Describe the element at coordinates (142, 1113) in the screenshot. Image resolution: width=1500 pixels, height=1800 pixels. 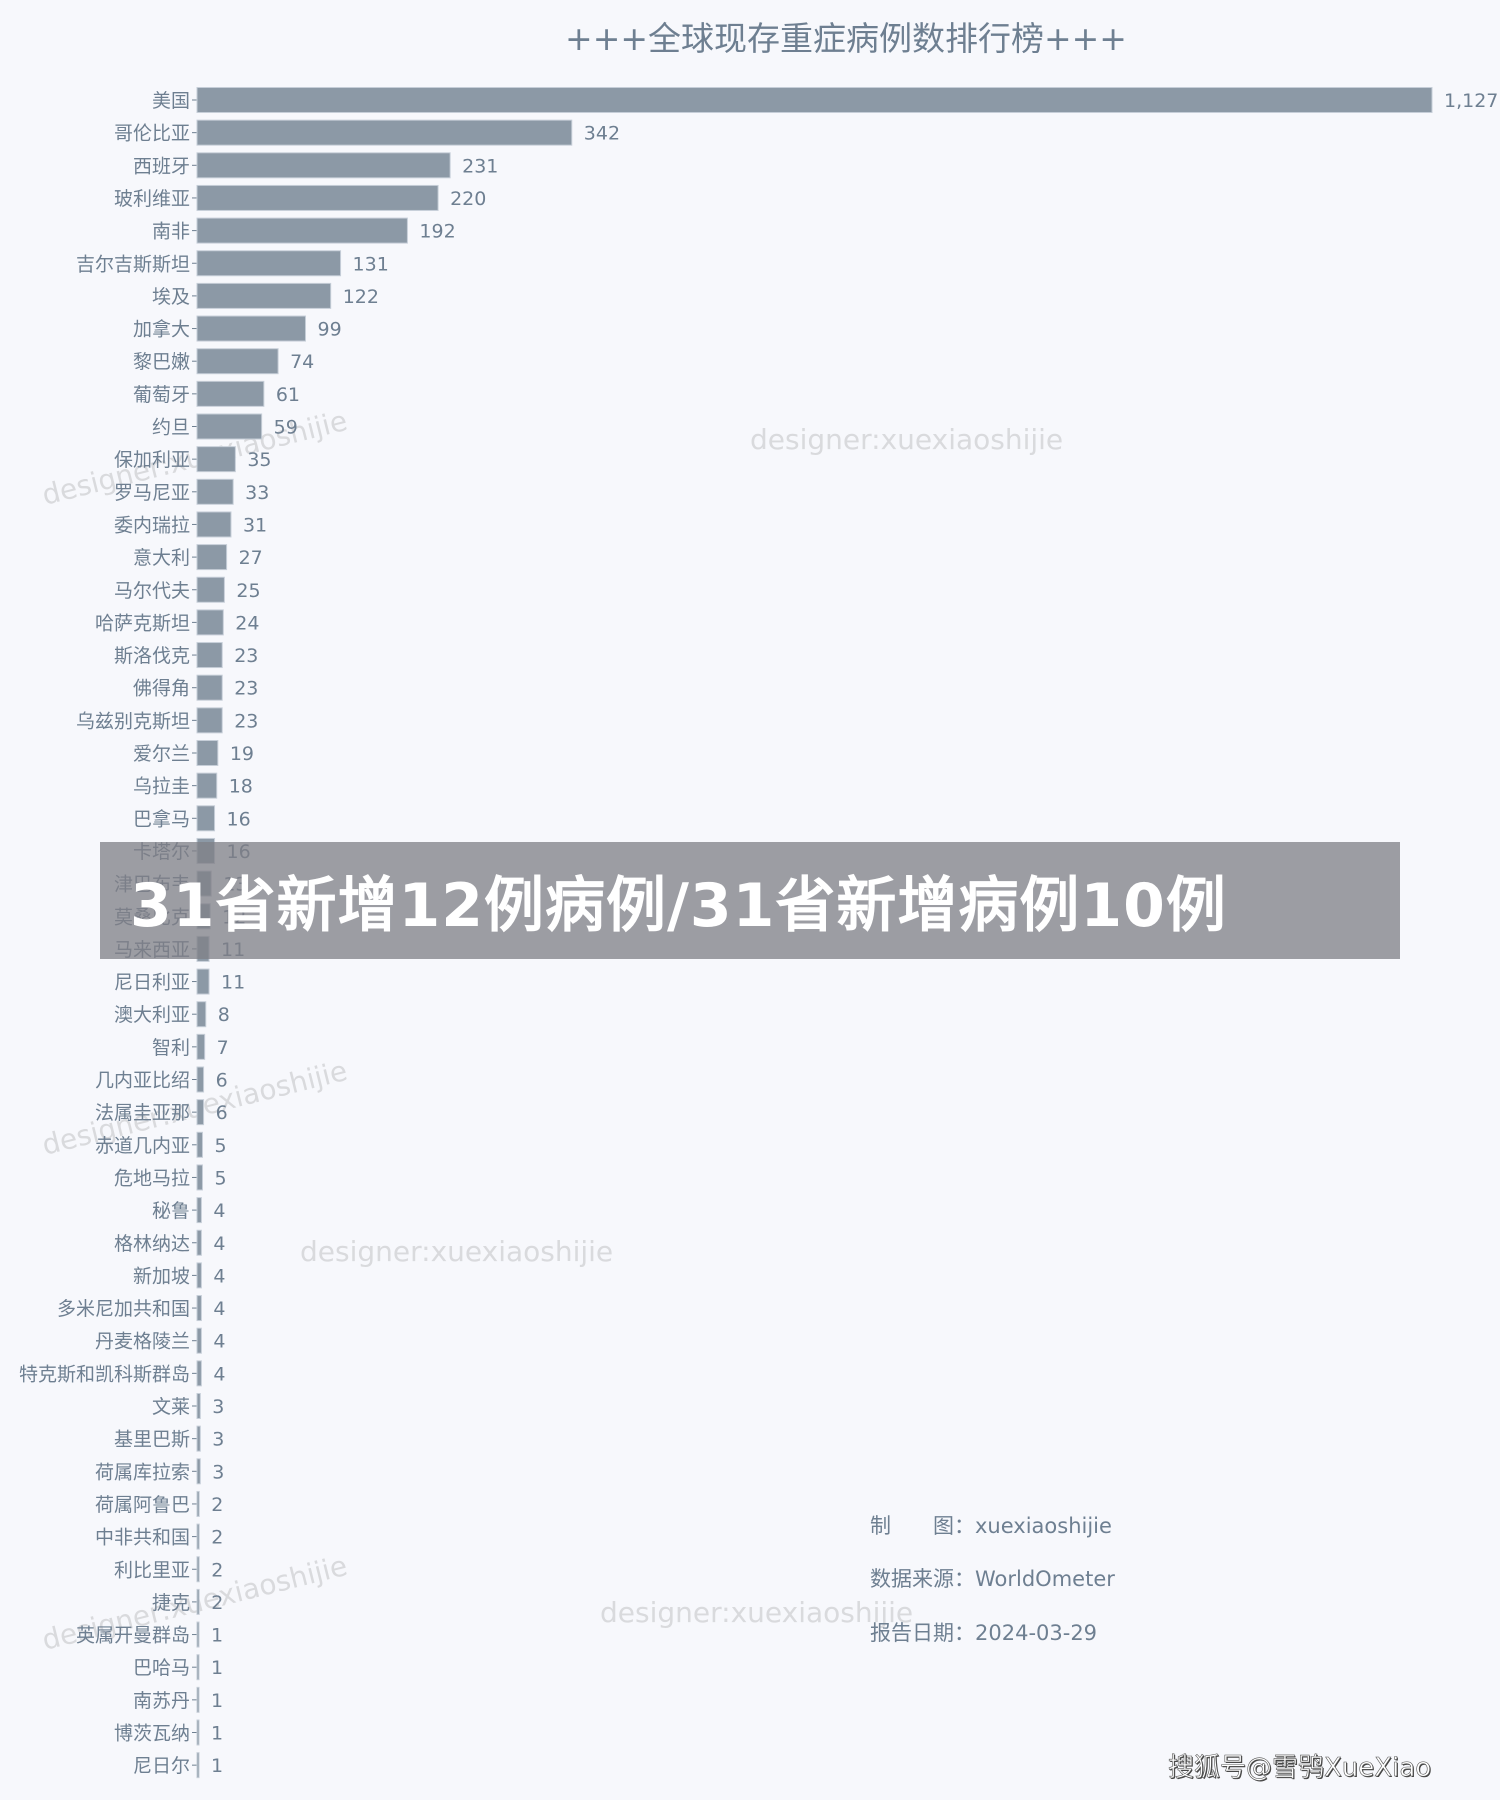
I see `category-label: 法属圭亚那` at that location.